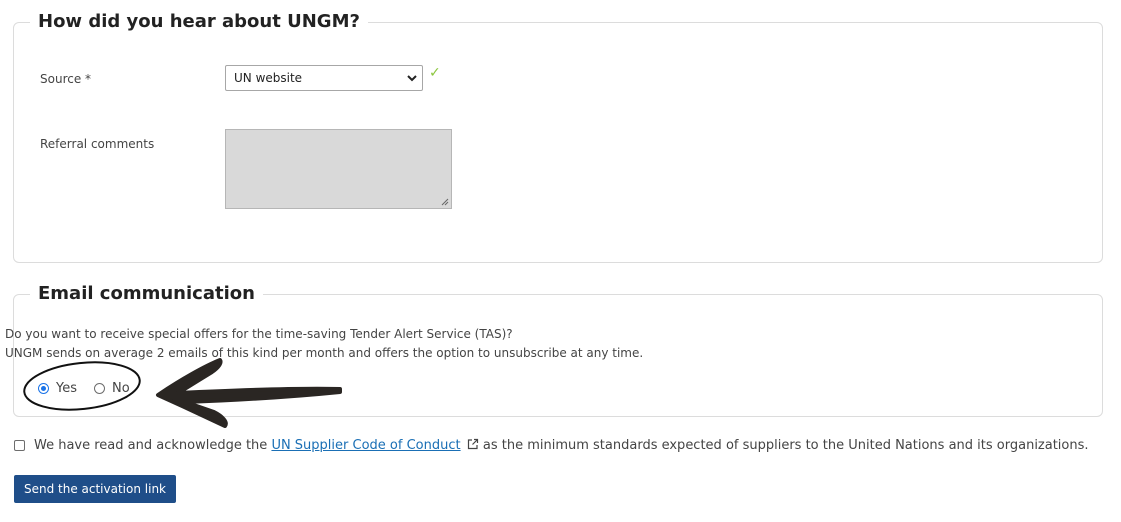 Image resolution: width=1121 pixels, height=522 pixels. What do you see at coordinates (249, 393) in the screenshot?
I see `annotation-arrow-icon` at bounding box center [249, 393].